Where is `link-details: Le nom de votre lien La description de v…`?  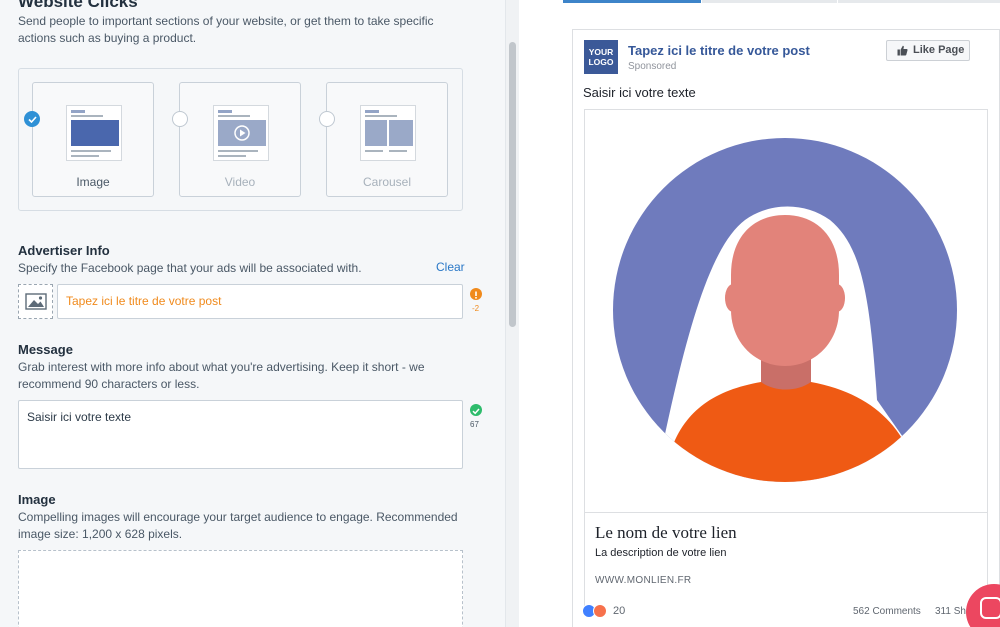
link-details: Le nom de votre lien La description de v… is located at coordinates (786, 561).